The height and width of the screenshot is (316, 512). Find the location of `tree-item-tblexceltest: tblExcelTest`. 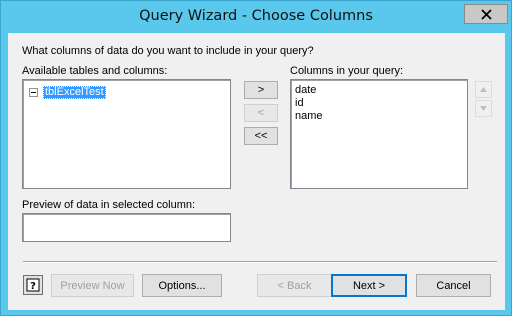

tree-item-tblexceltest: tblExcelTest is located at coordinates (67, 92).